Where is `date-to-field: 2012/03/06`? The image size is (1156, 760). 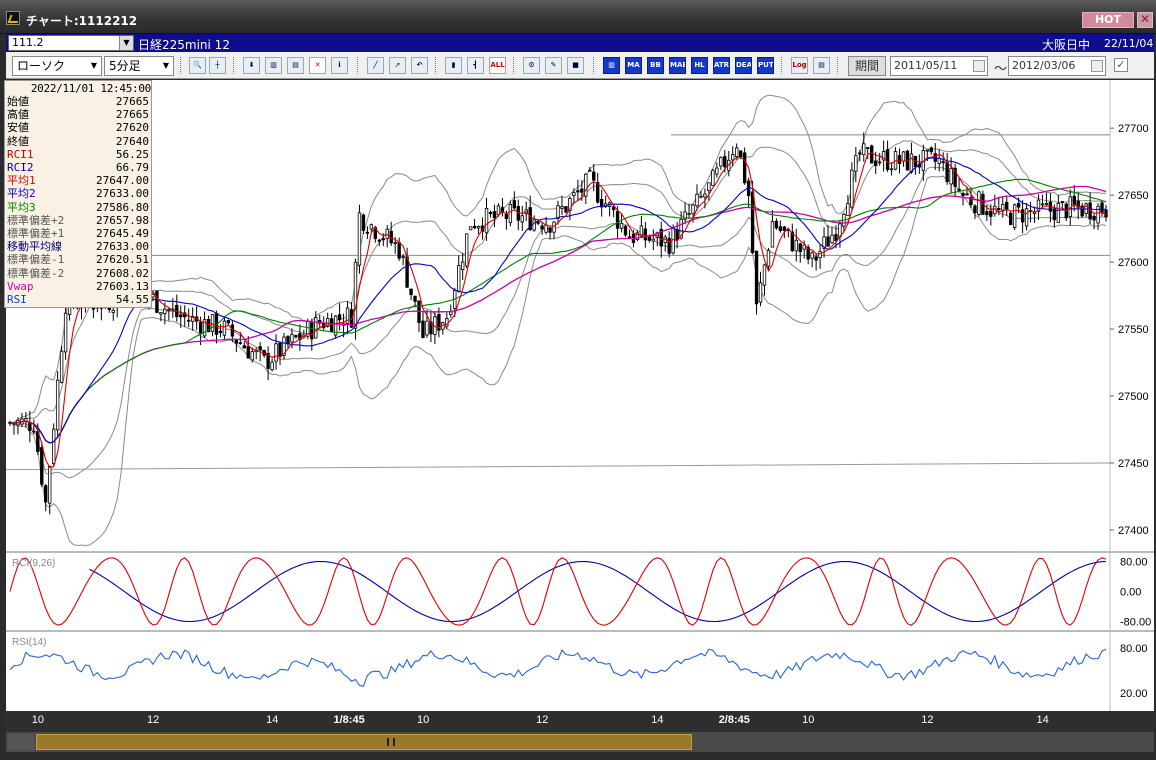
date-to-field: 2012/03/06 is located at coordinates (1057, 66).